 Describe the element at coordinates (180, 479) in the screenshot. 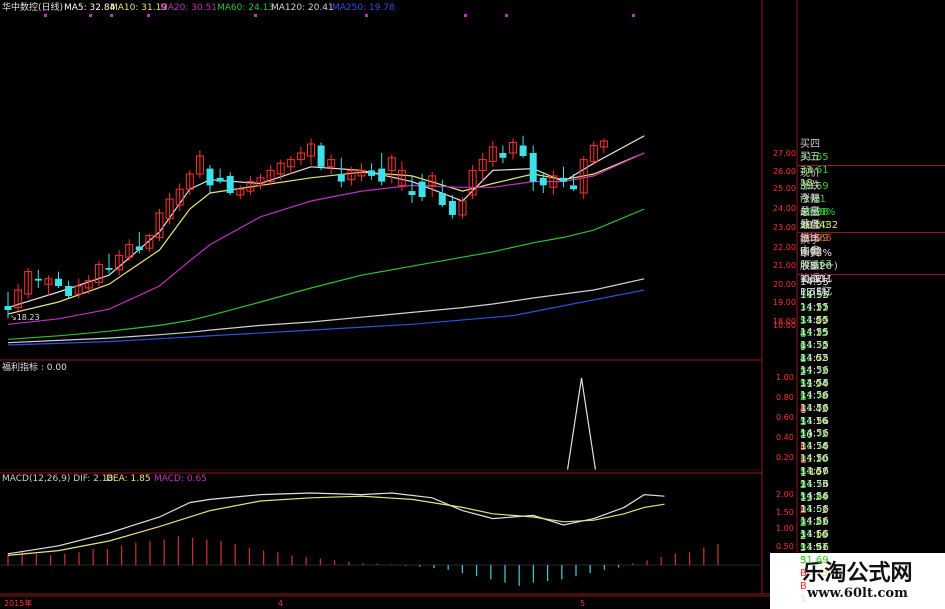

I see `macd-title-part: MACD: 0.65` at that location.